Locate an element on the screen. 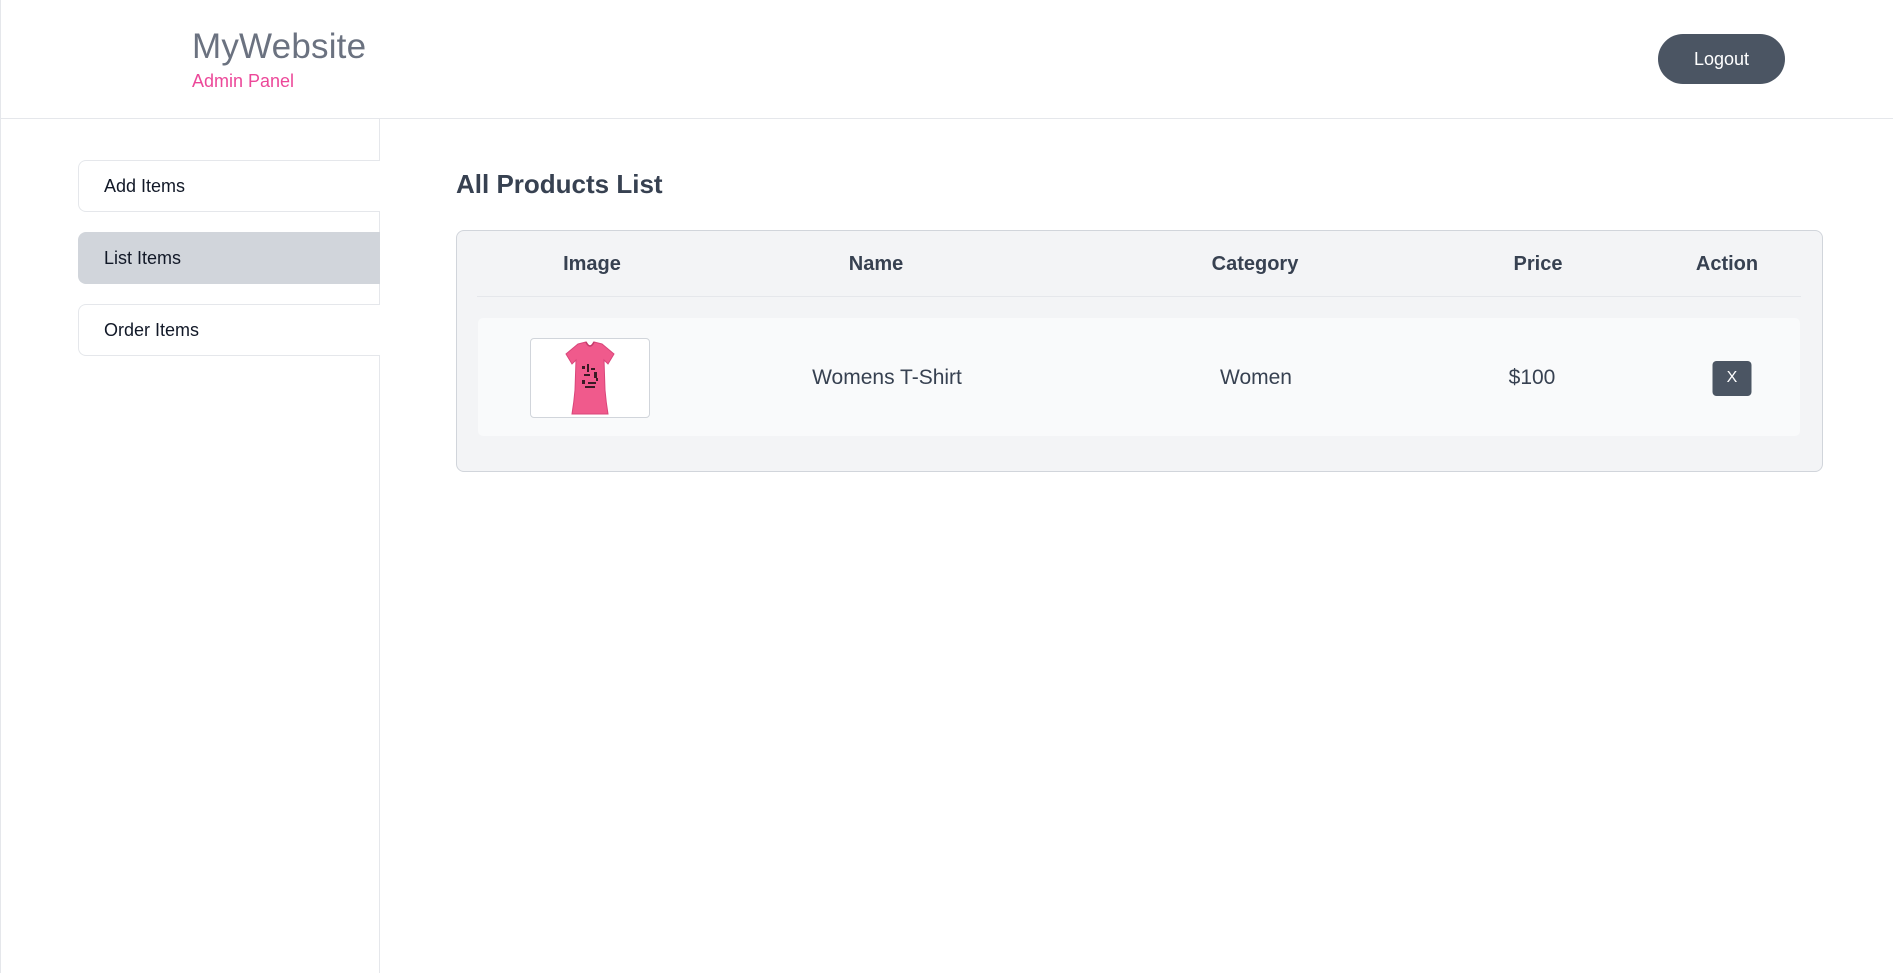  sidebar-item-add-items: Add Items is located at coordinates (229, 186).